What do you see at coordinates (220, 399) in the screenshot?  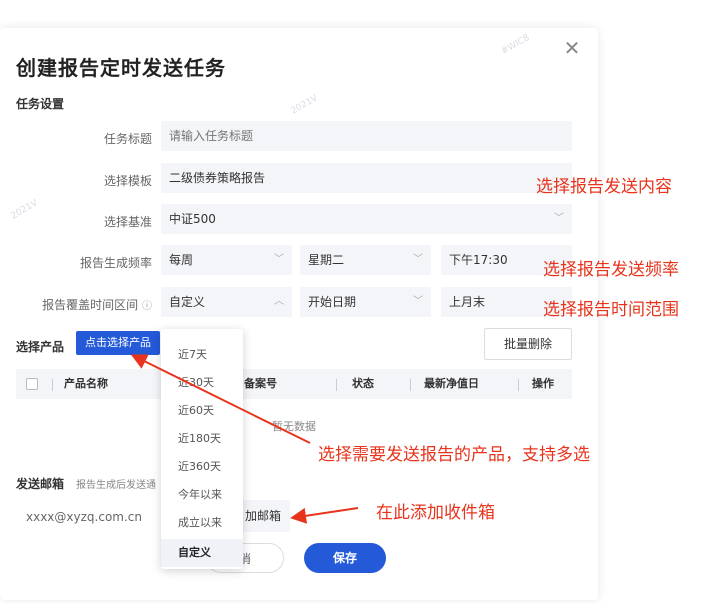 I see `arrow-to-products` at bounding box center [220, 399].